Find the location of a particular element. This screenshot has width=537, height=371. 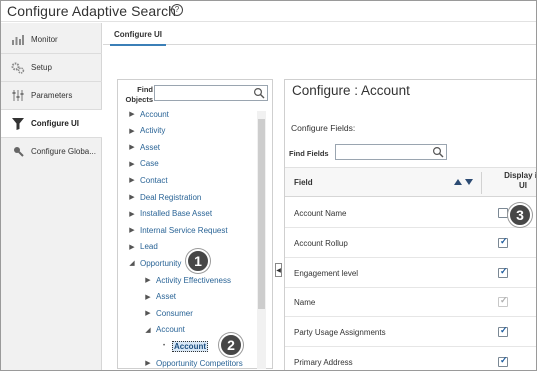

table-row: Name is located at coordinates (410, 302).